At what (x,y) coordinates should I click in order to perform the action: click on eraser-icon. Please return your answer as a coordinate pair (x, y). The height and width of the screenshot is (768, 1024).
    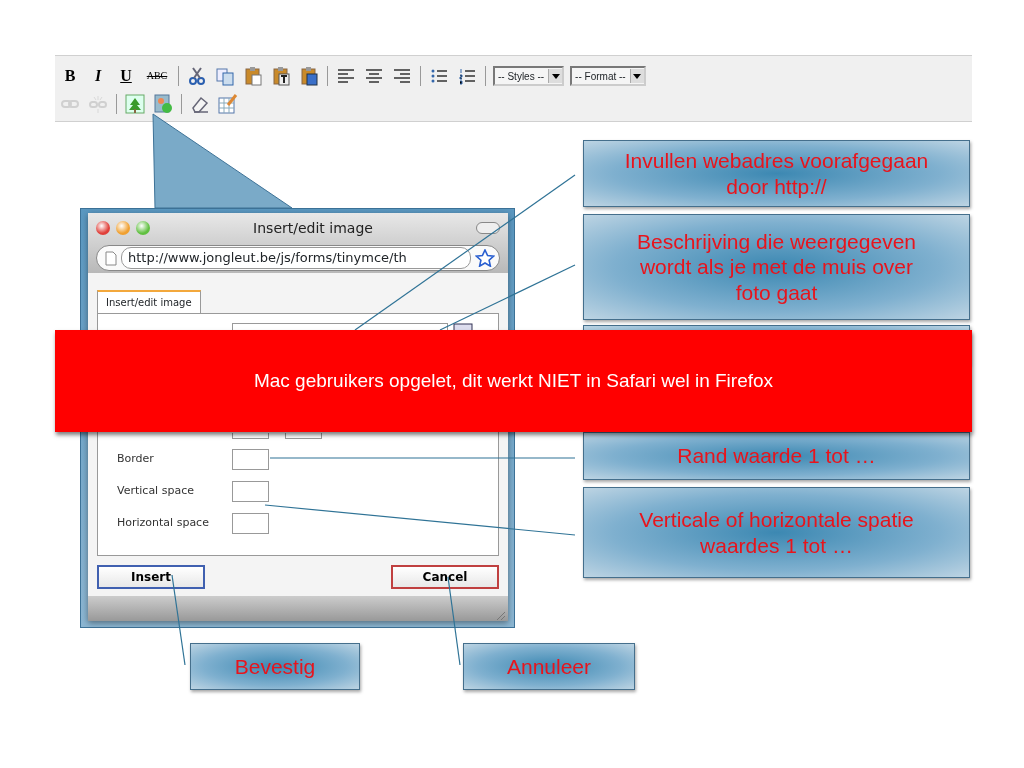
    Looking at the image, I should click on (200, 104).